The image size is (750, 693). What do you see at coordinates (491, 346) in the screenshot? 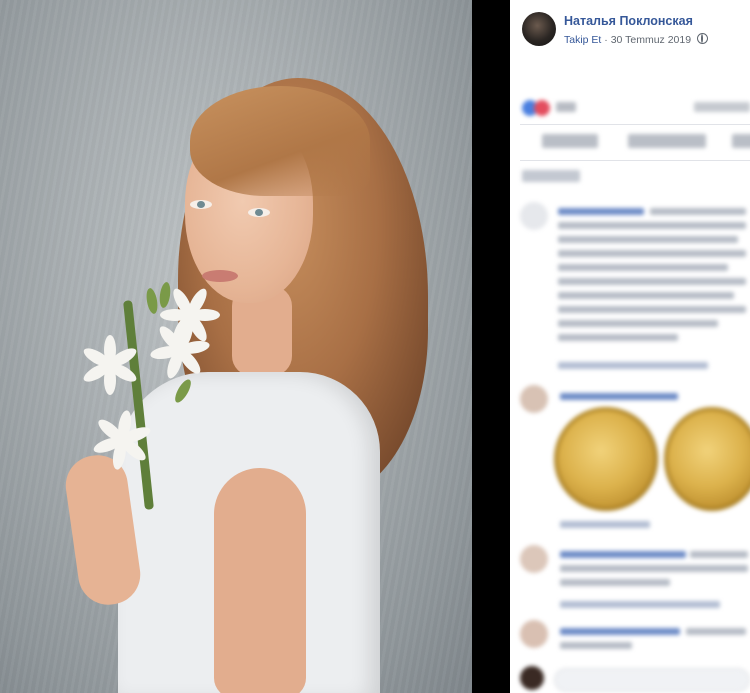
I see `viewer-gutter` at bounding box center [491, 346].